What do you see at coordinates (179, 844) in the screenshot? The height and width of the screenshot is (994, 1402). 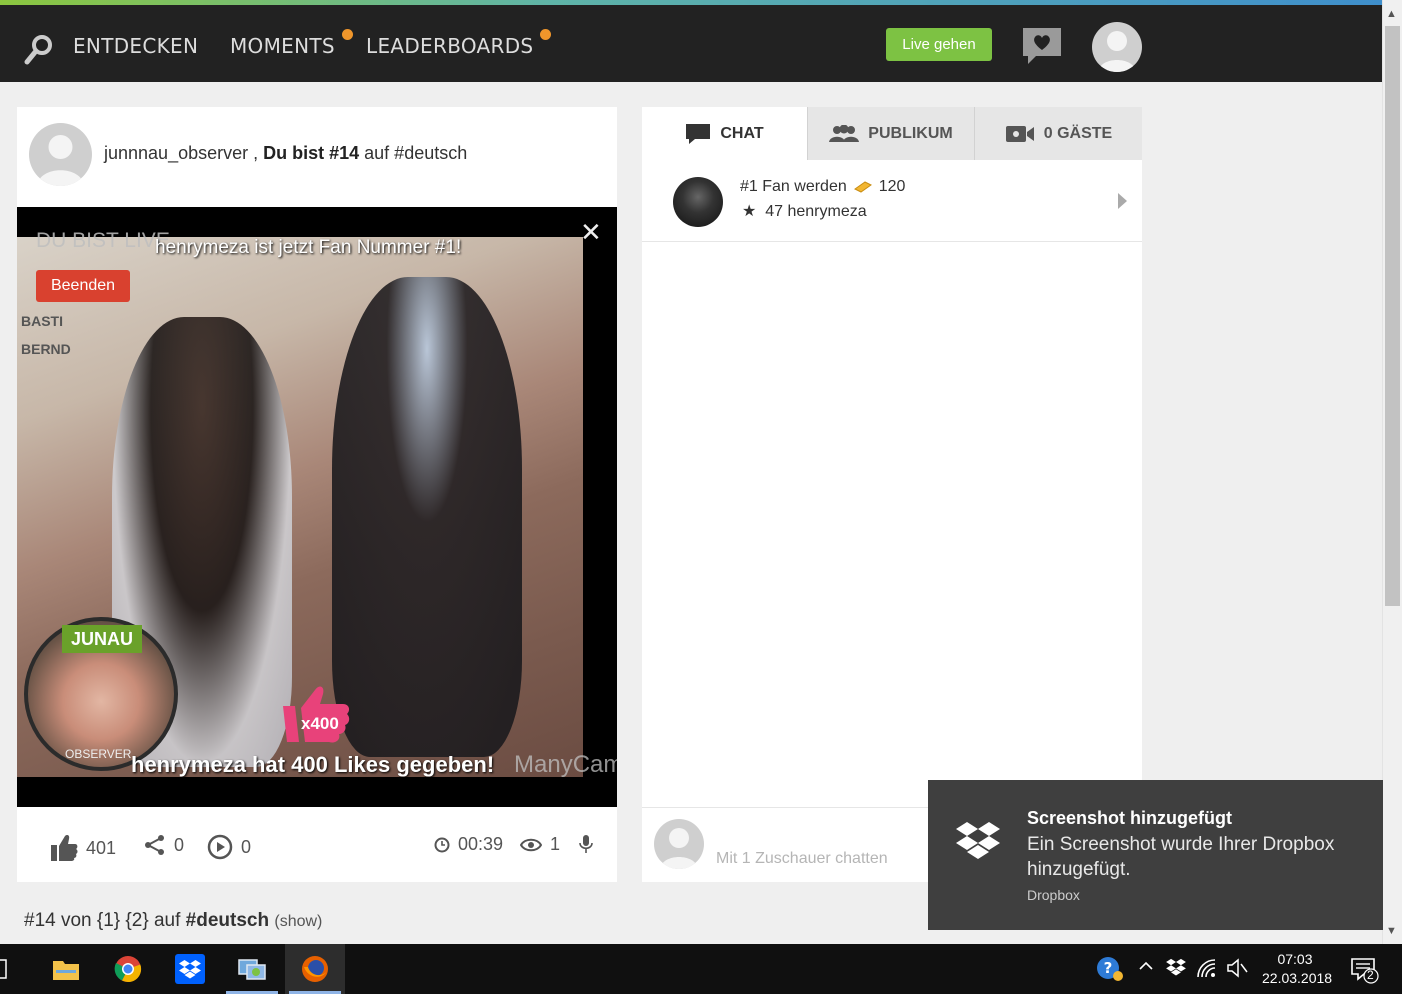 I see `shares-count: 0` at bounding box center [179, 844].